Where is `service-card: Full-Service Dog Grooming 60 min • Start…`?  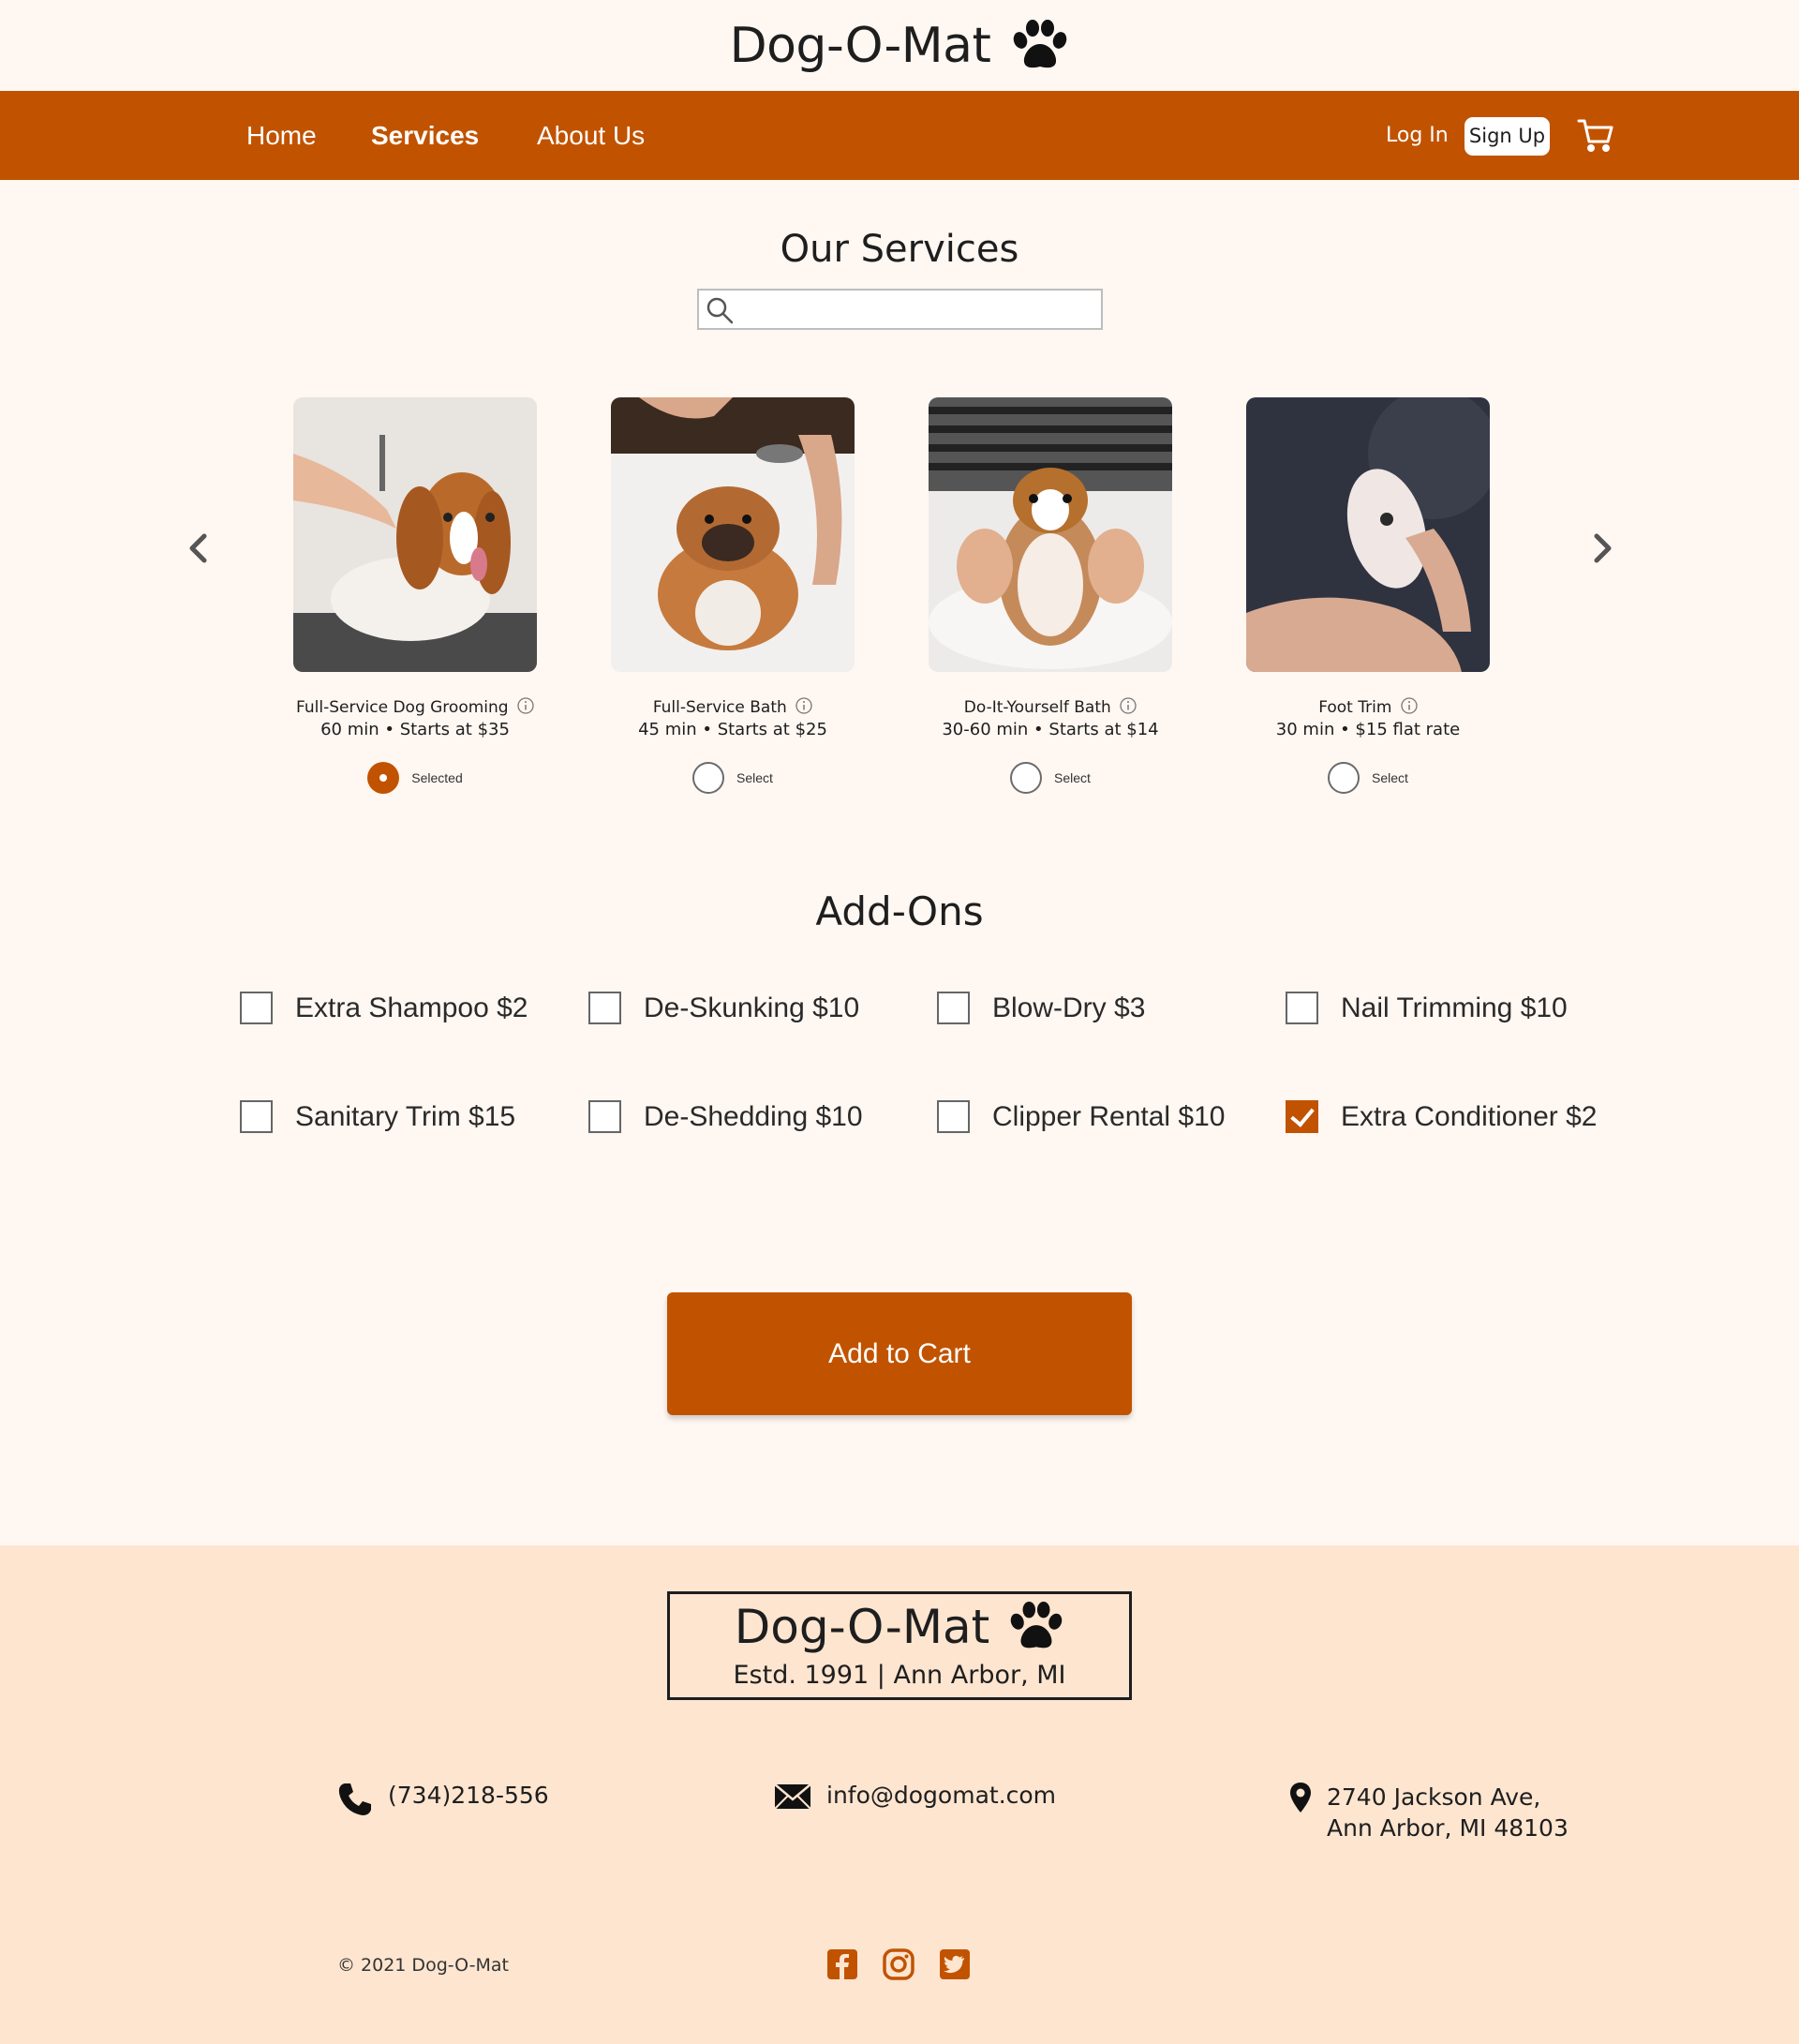 service-card: Full-Service Dog Grooming 60 min • Start… is located at coordinates (415, 595).